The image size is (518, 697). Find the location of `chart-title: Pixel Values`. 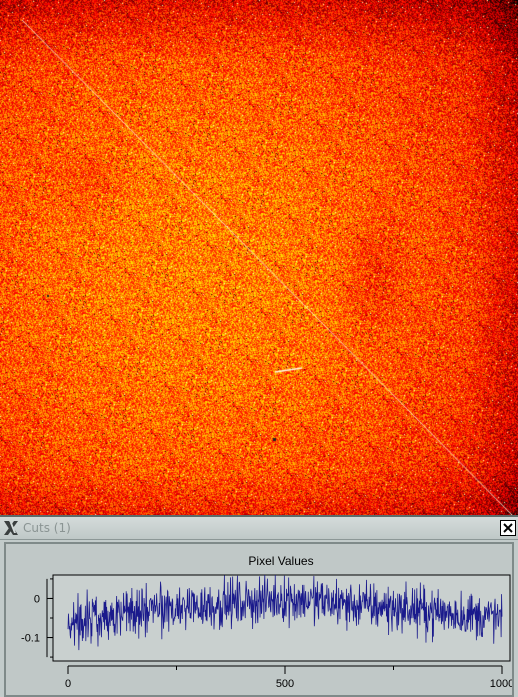

chart-title: Pixel Values is located at coordinates (280, 561).